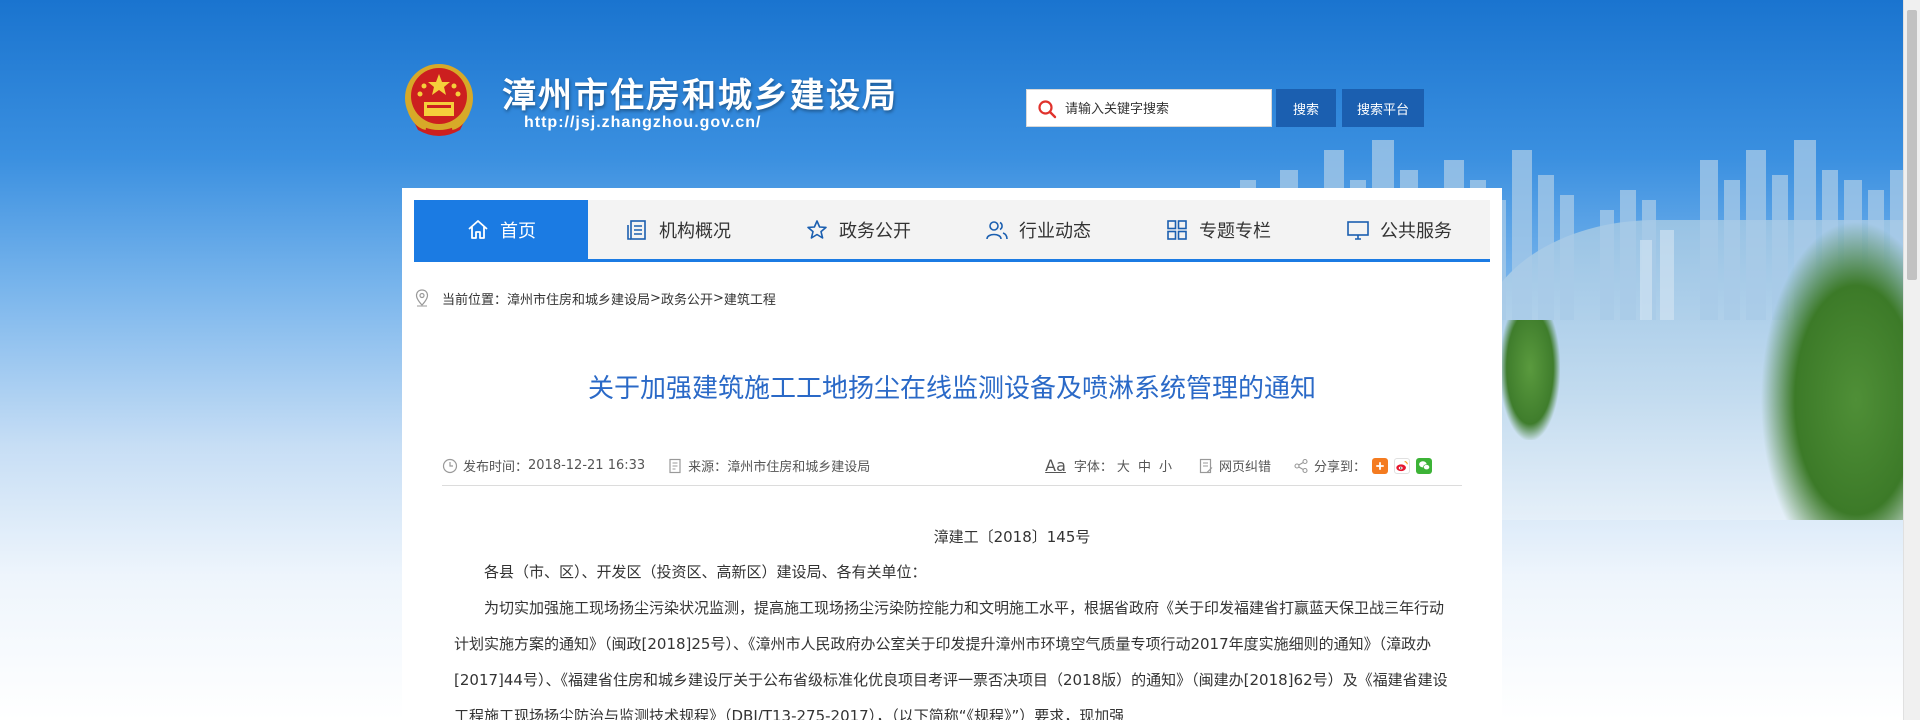 The height and width of the screenshot is (720, 1920). What do you see at coordinates (643, 122) in the screenshot?
I see `site-url: http://jsj.zhangzhou.gov.cn/` at bounding box center [643, 122].